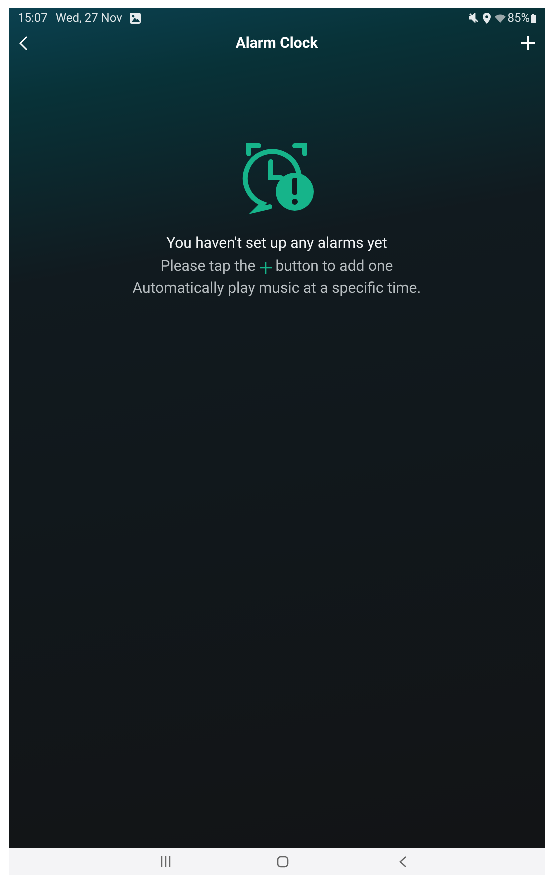  What do you see at coordinates (473, 18) in the screenshot?
I see `mute-icon` at bounding box center [473, 18].